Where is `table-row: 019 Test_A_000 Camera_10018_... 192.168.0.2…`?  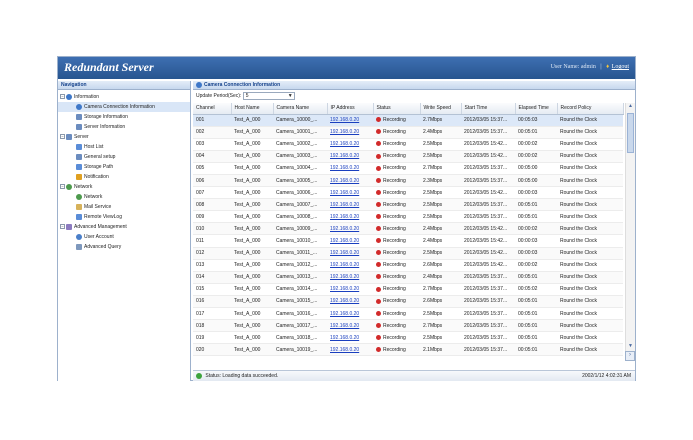 table-row: 019 Test_A_000 Camera_10018_... 192.168.0.2… is located at coordinates (408, 338).